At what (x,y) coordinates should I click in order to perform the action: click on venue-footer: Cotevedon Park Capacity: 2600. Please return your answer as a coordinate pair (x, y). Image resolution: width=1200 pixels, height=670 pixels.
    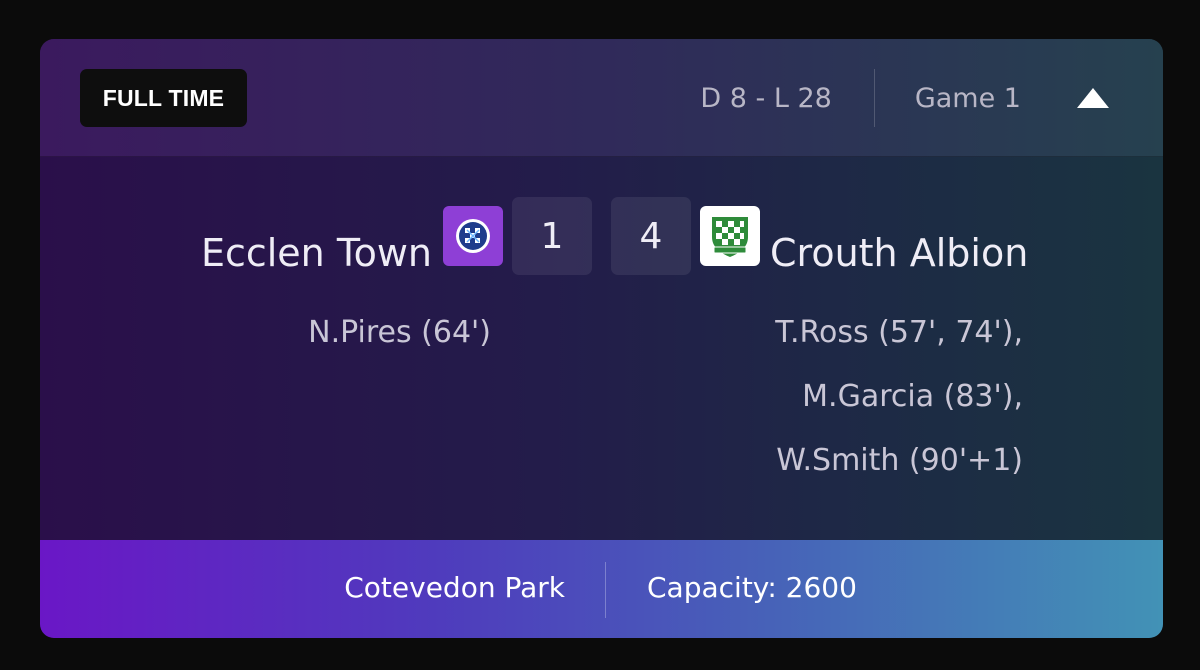
    Looking at the image, I should click on (601, 589).